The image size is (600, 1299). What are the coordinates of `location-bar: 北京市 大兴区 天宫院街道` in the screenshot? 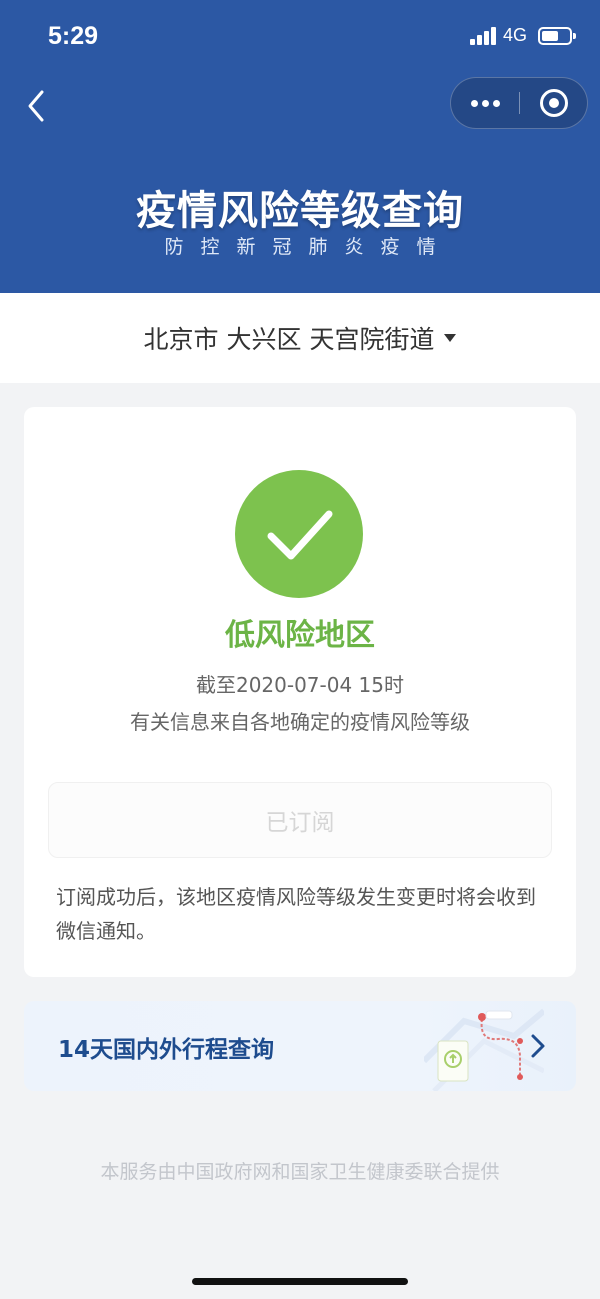 It's located at (300, 338).